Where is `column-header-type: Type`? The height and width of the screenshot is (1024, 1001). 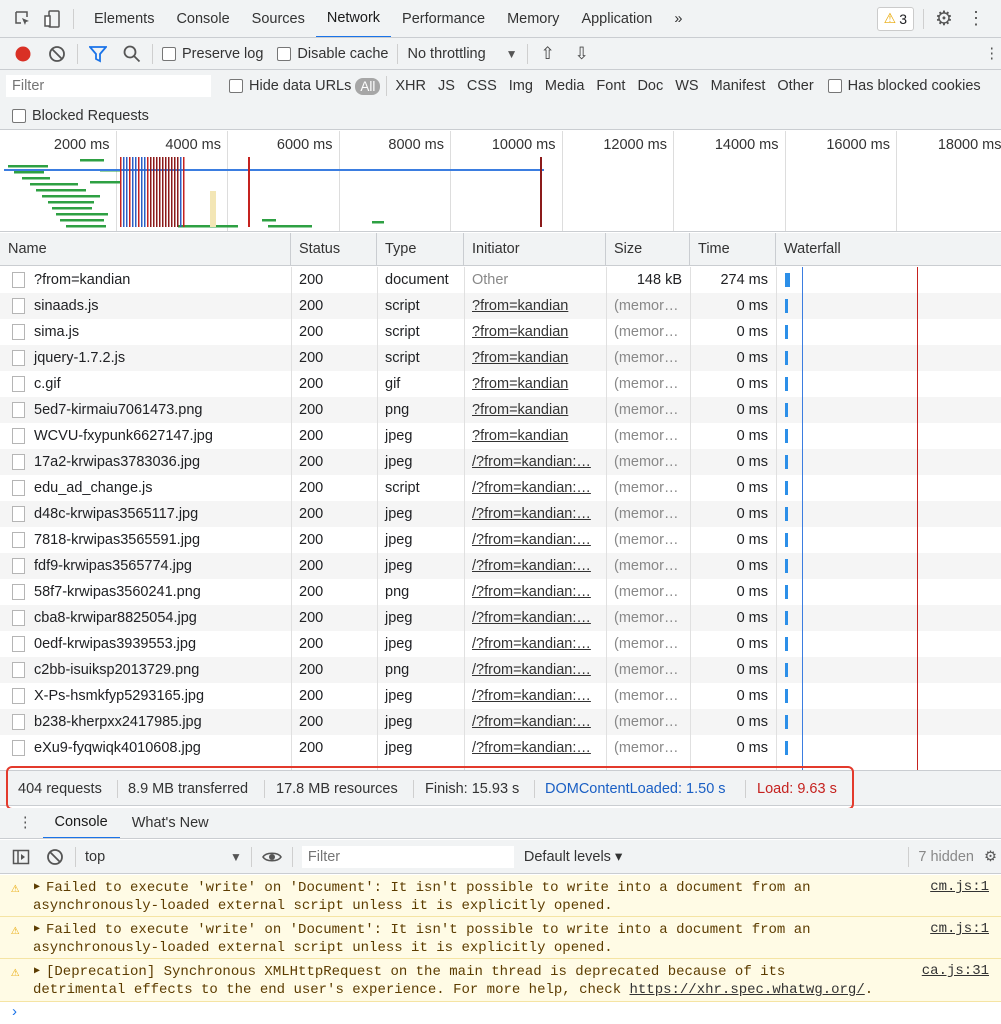 column-header-type: Type is located at coordinates (420, 249).